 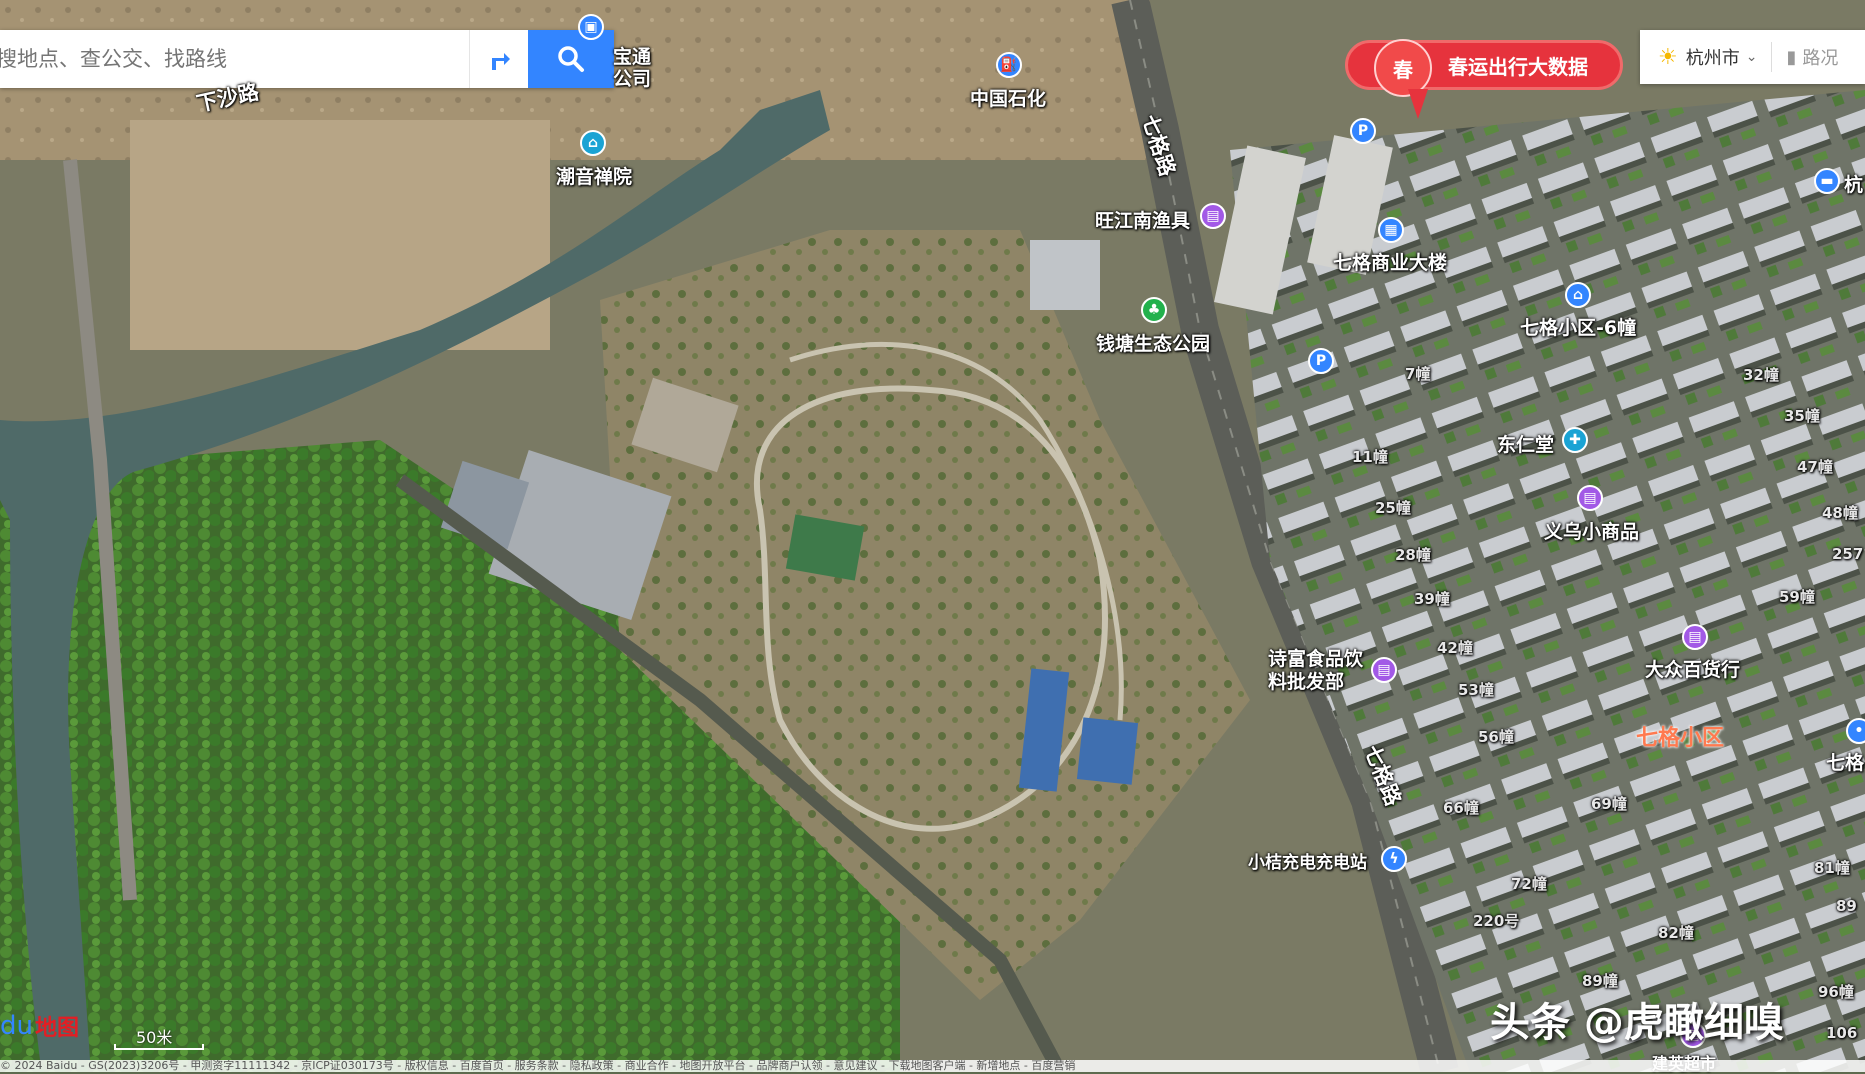 What do you see at coordinates (1461, 808) in the screenshot?
I see `building-number: 66幢` at bounding box center [1461, 808].